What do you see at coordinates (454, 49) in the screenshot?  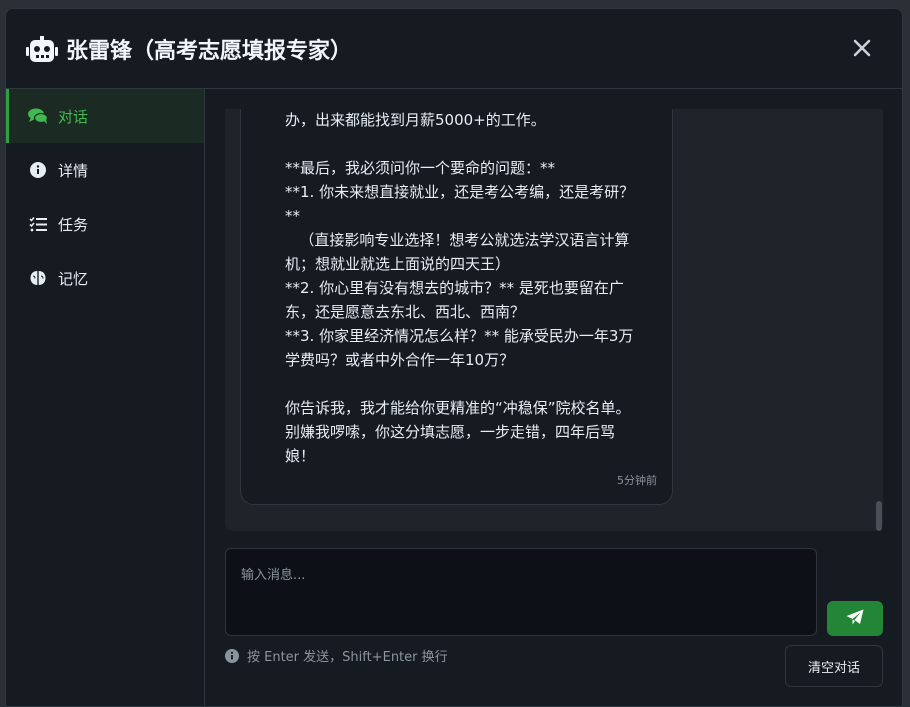 I see `dialog-header: 张雷锋（高考志愿填报专家）` at bounding box center [454, 49].